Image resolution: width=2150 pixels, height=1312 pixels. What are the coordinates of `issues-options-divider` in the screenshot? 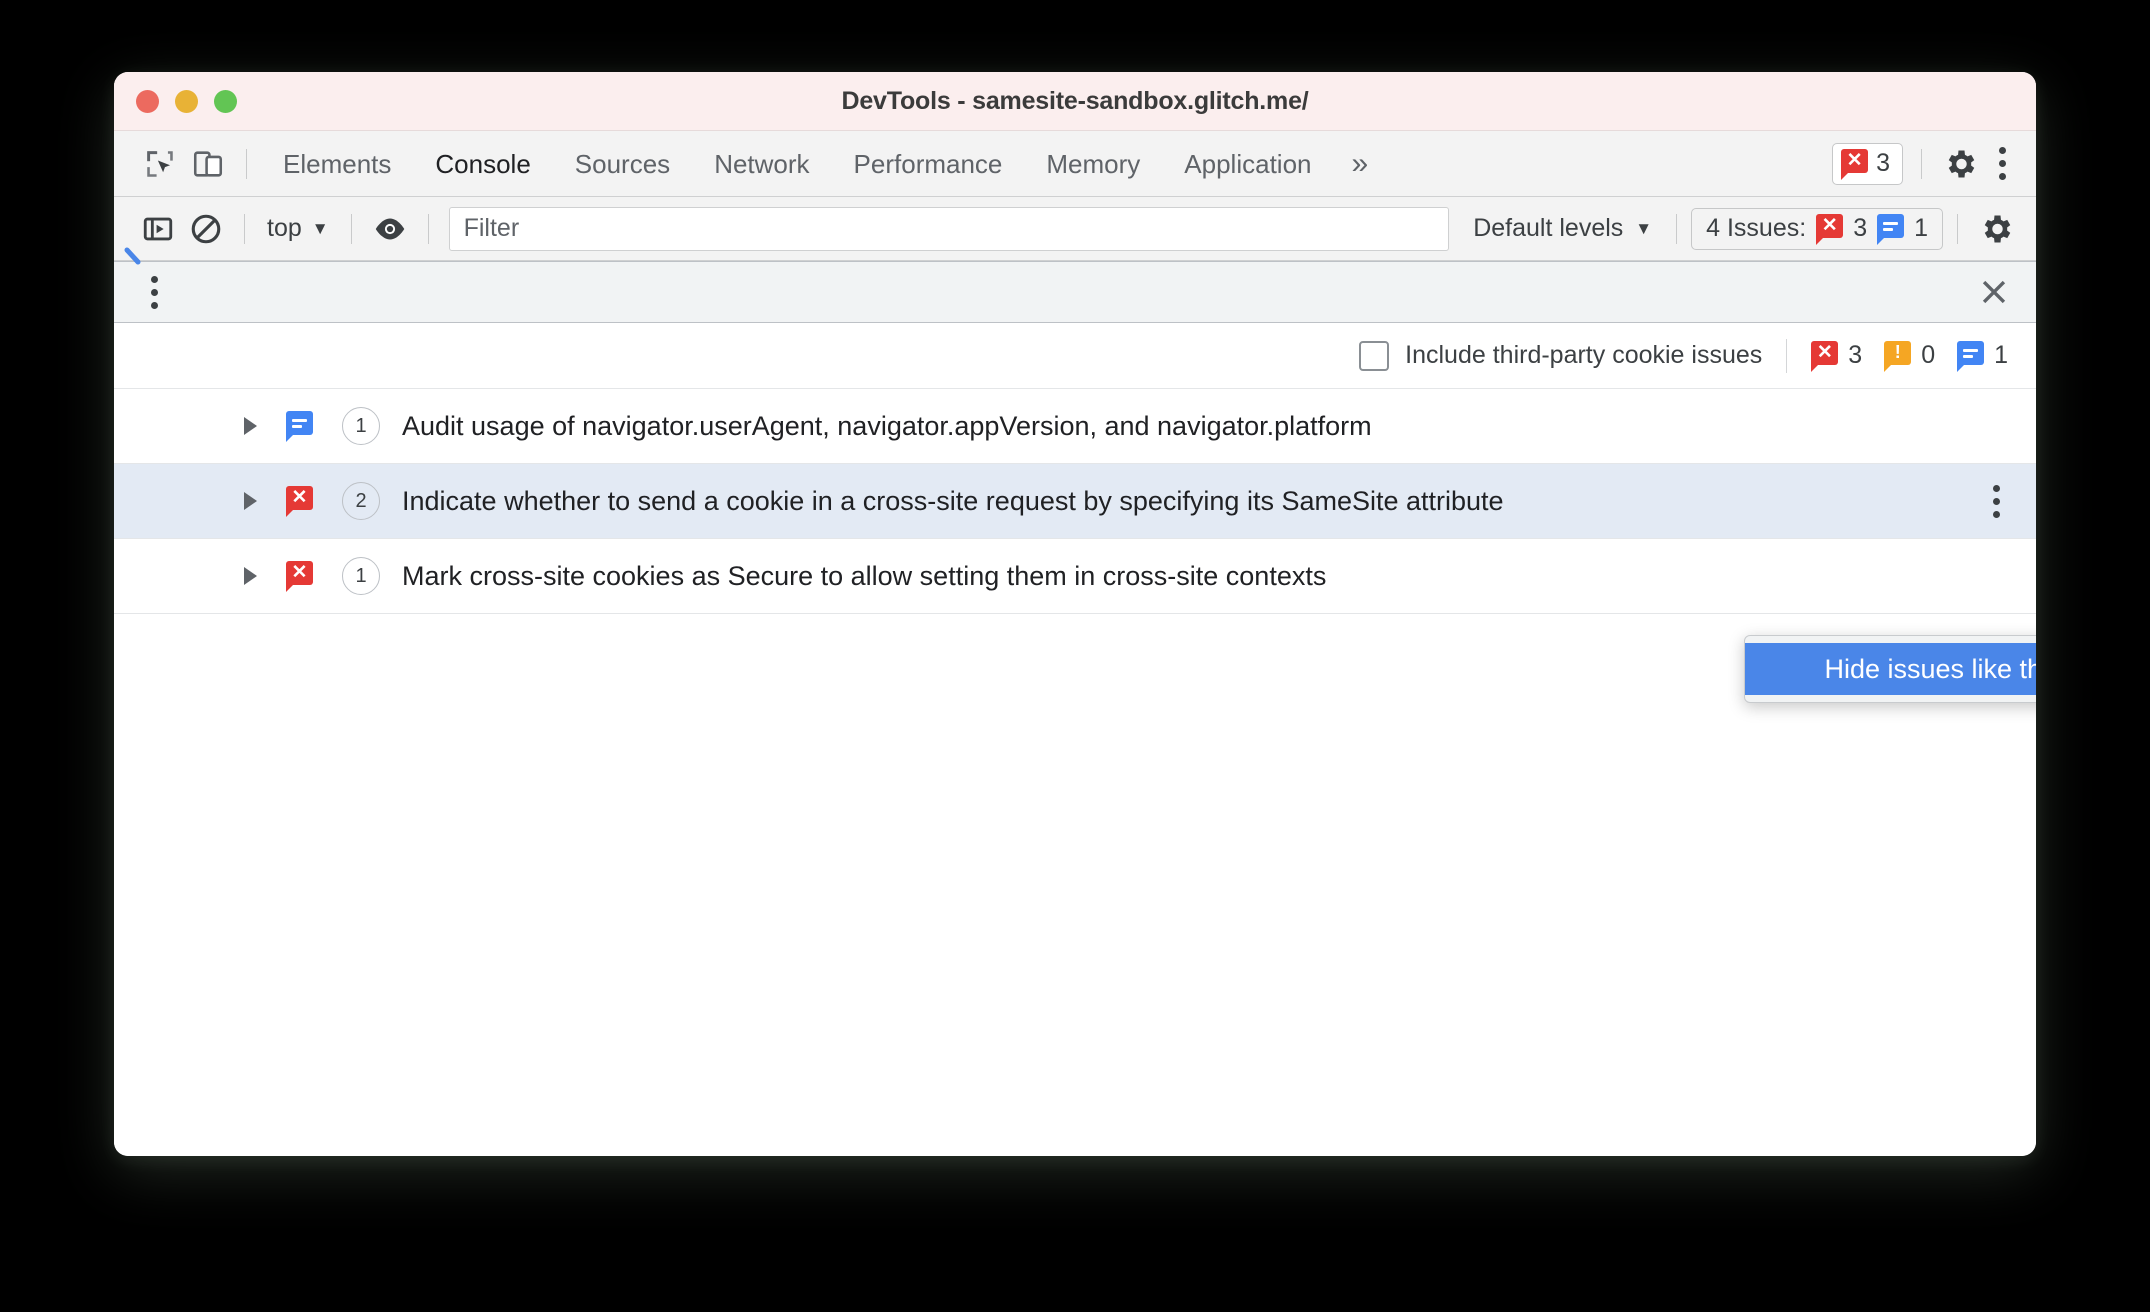 It's located at (1787, 355).